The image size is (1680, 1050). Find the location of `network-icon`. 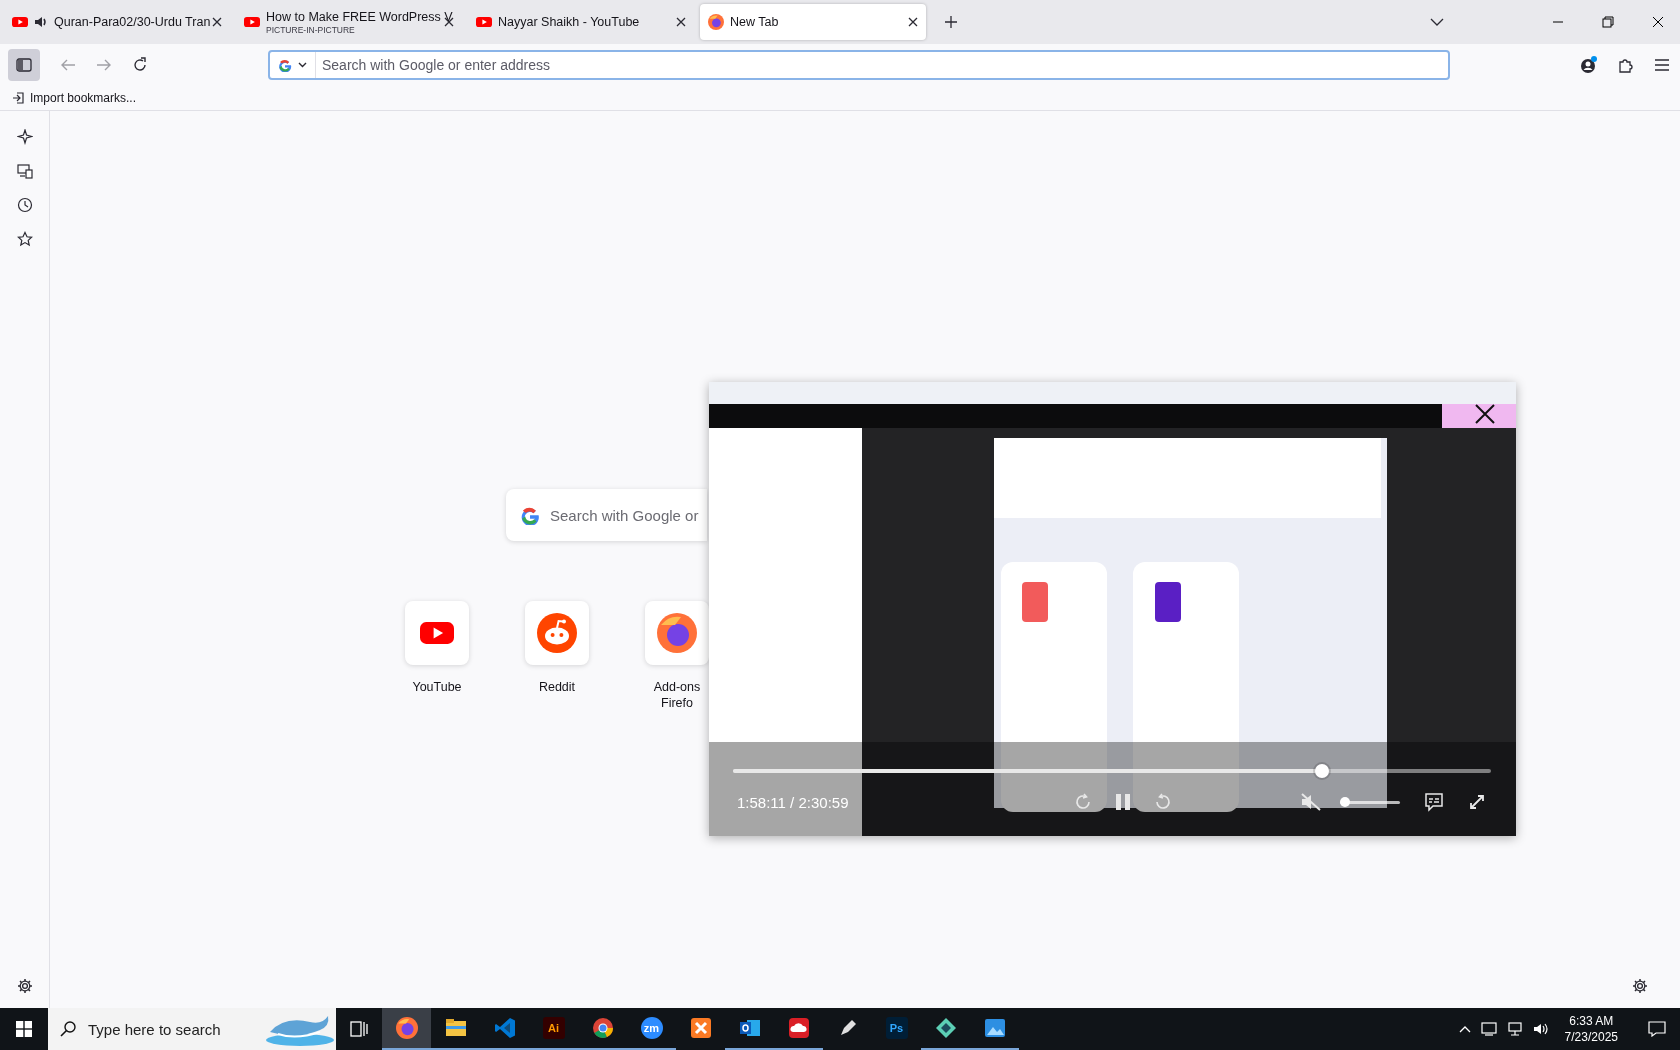

network-icon is located at coordinates (1514, 1029).